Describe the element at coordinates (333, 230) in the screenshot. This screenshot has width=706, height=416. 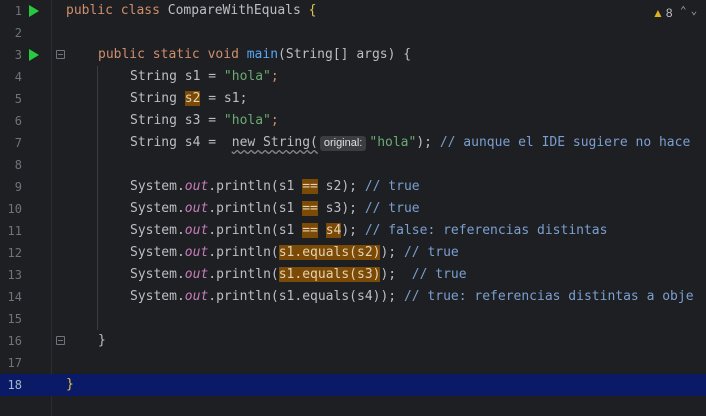
I see `usage-highlight: s4` at that location.